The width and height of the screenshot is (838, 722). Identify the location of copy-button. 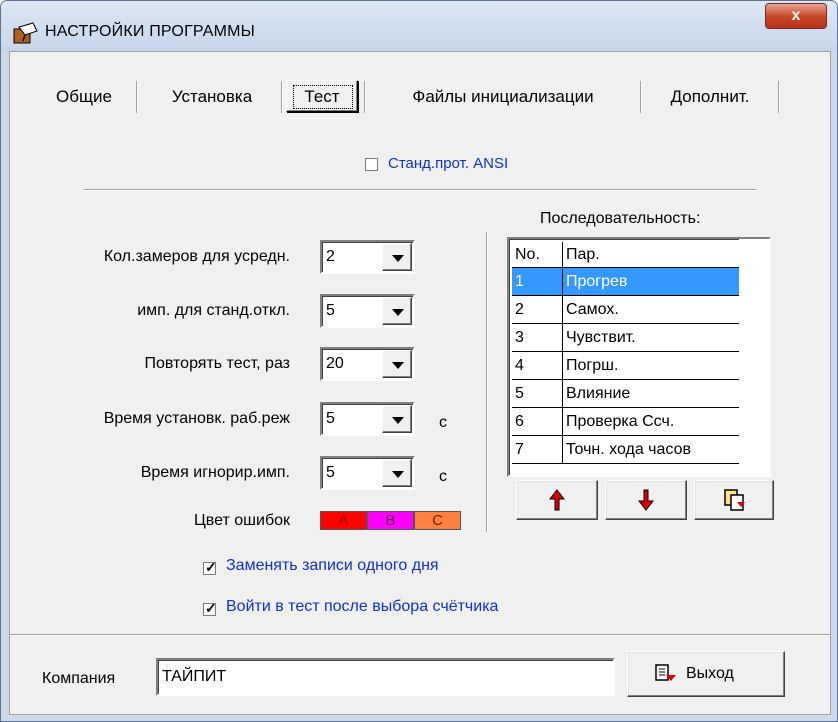
(734, 500).